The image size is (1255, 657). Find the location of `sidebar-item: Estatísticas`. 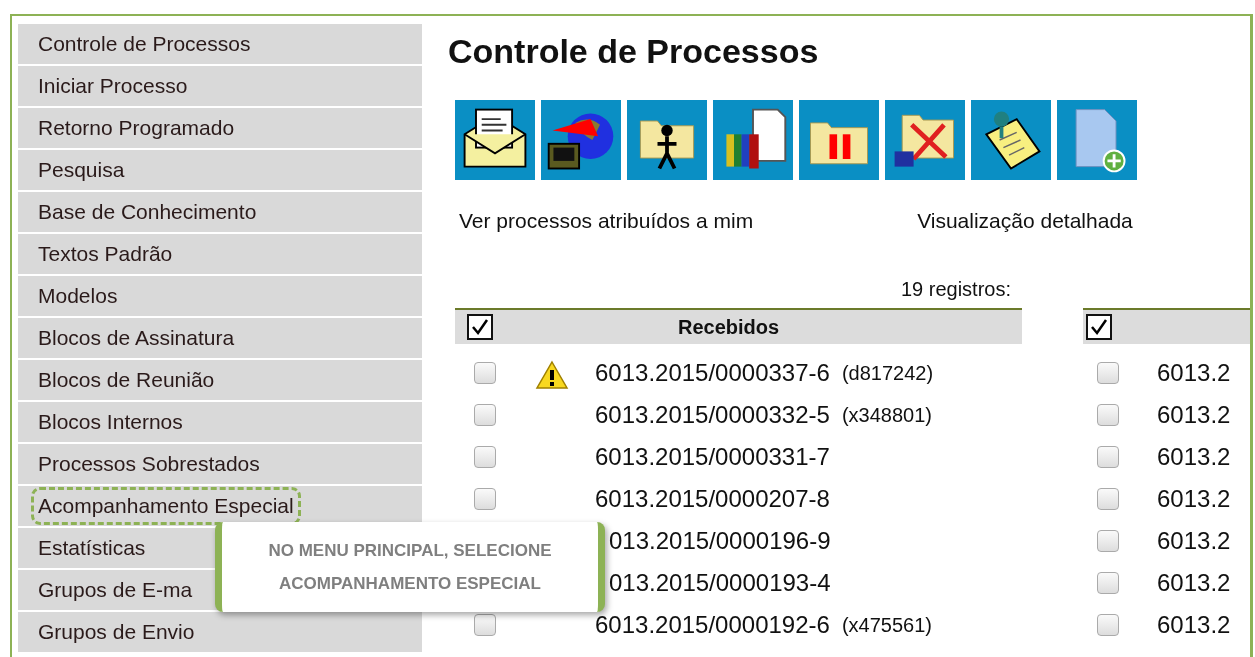

sidebar-item: Estatísticas is located at coordinates (92, 548).